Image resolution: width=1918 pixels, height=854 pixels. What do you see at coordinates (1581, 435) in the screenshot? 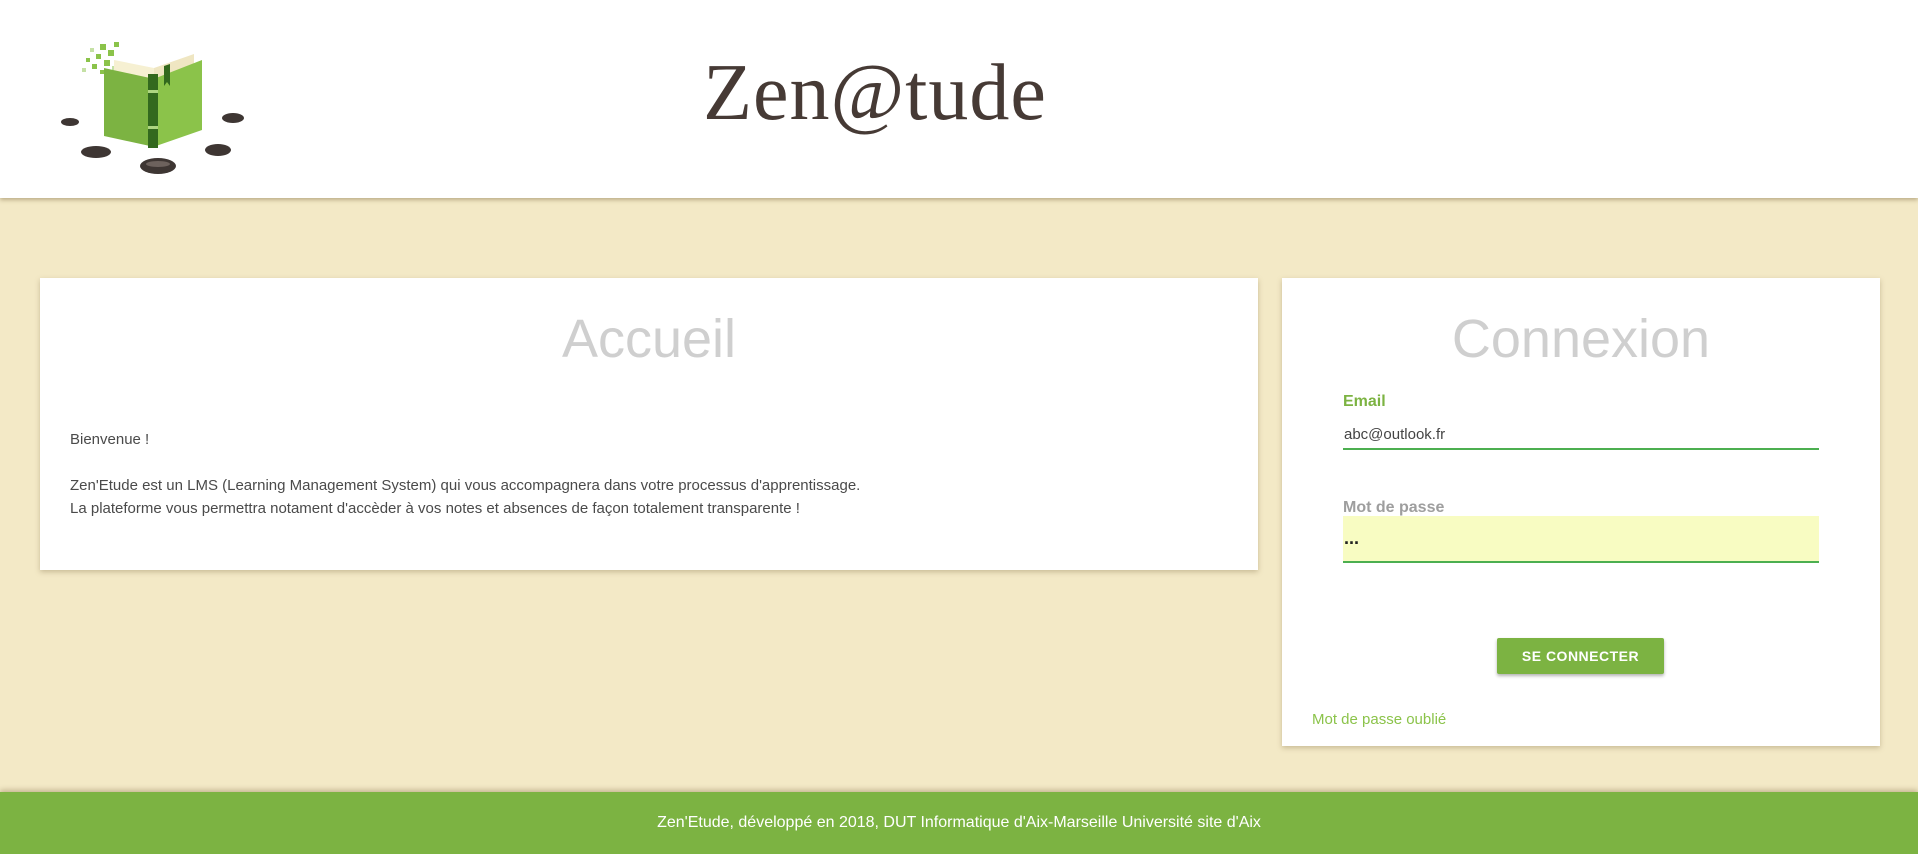
I see `email-field` at bounding box center [1581, 435].